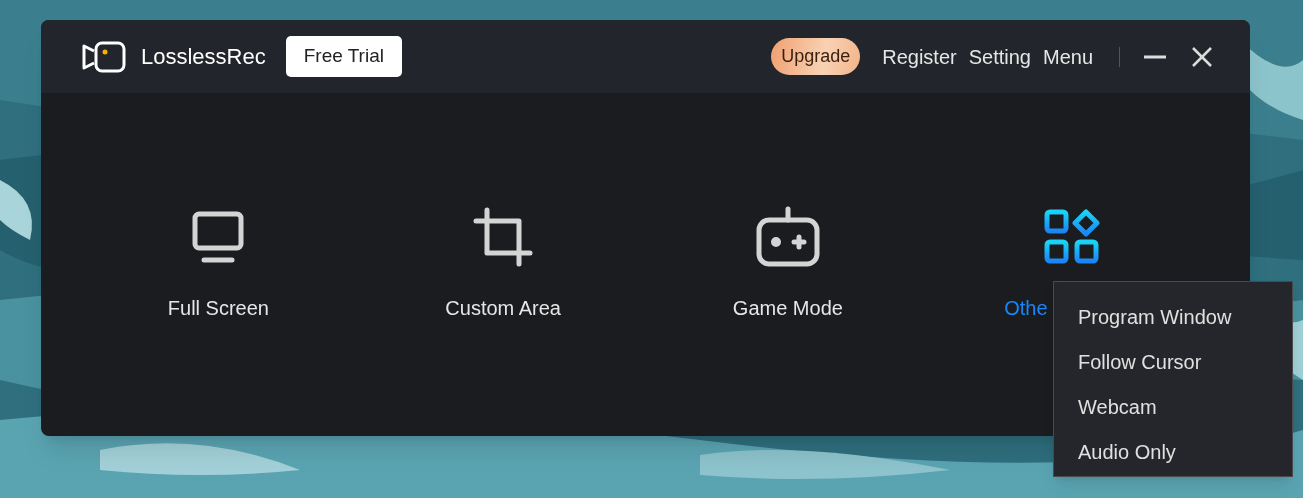  Describe the element at coordinates (203, 57) in the screenshot. I see `app-name: LosslessRec` at that location.